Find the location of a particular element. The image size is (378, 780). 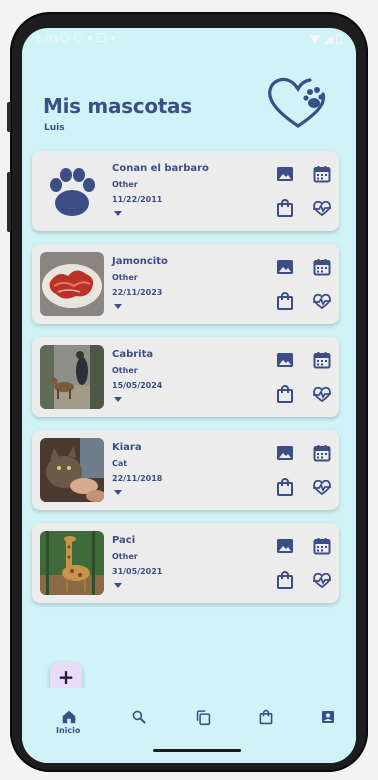

heart-paw-icon is located at coordinates (297, 102).